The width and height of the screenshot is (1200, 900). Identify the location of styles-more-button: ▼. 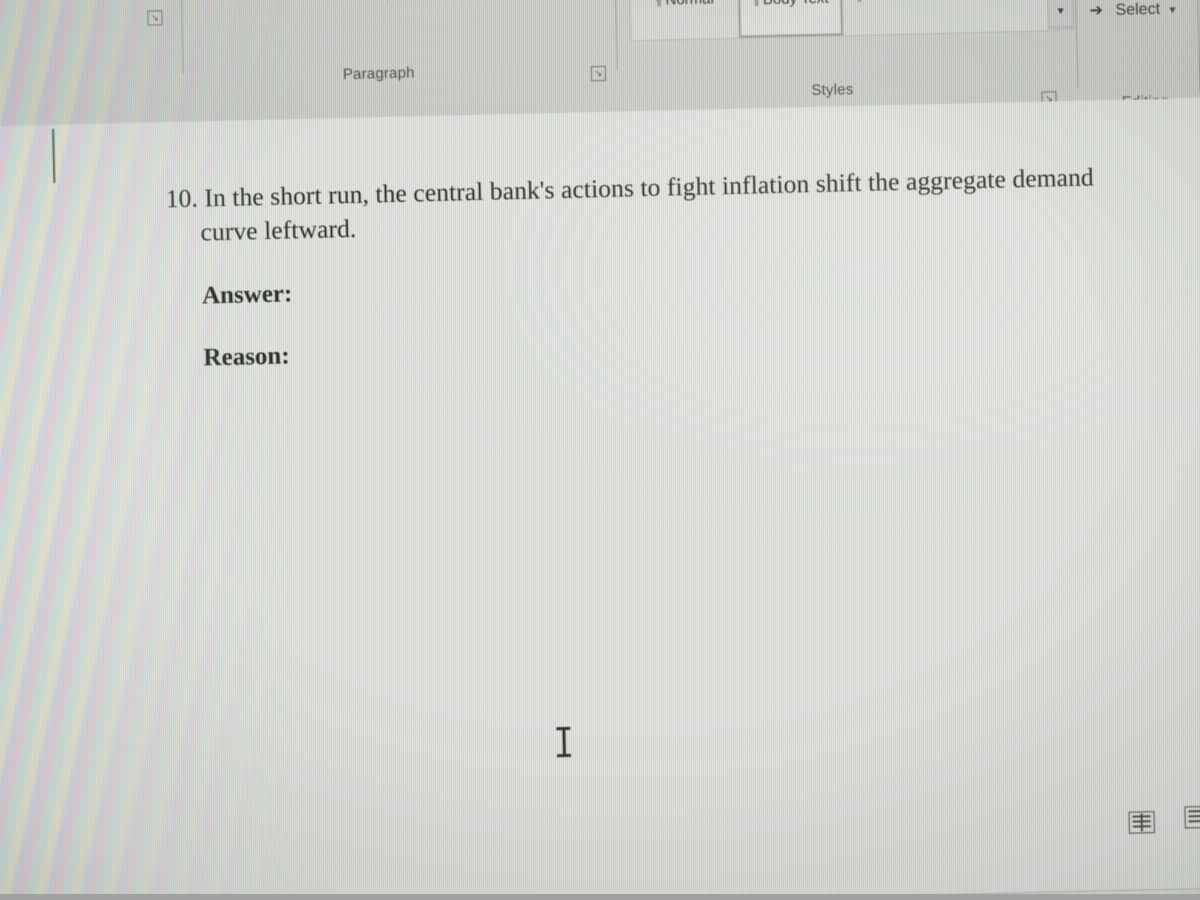
(1060, 14).